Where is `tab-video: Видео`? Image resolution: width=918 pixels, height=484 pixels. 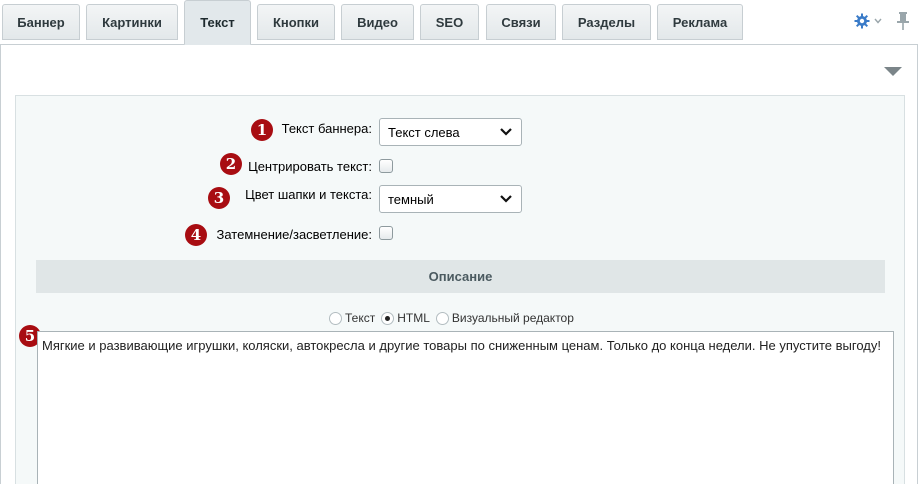 tab-video: Видео is located at coordinates (377, 22).